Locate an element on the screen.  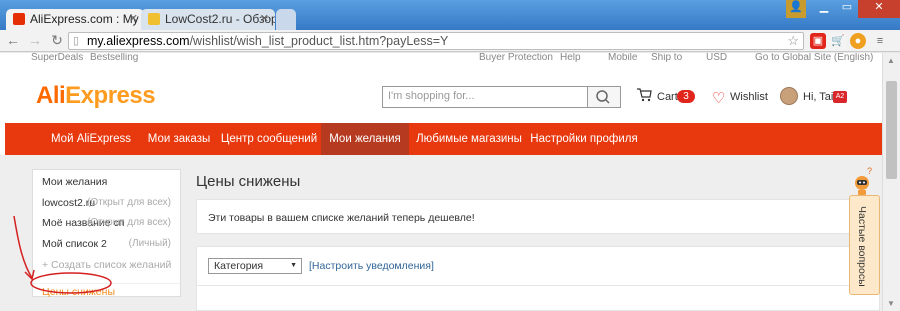
search-button is located at coordinates (604, 97).